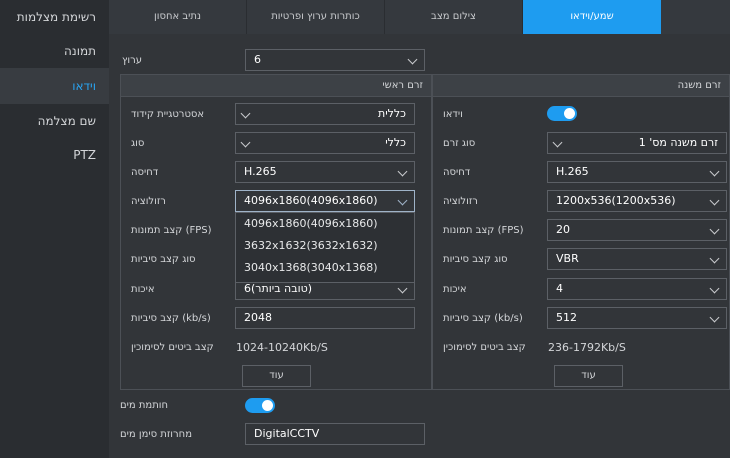 The image size is (730, 458). Describe the element at coordinates (678, 142) in the screenshot. I see `sub-stream-type-value: זרם משנה מס' 1` at that location.